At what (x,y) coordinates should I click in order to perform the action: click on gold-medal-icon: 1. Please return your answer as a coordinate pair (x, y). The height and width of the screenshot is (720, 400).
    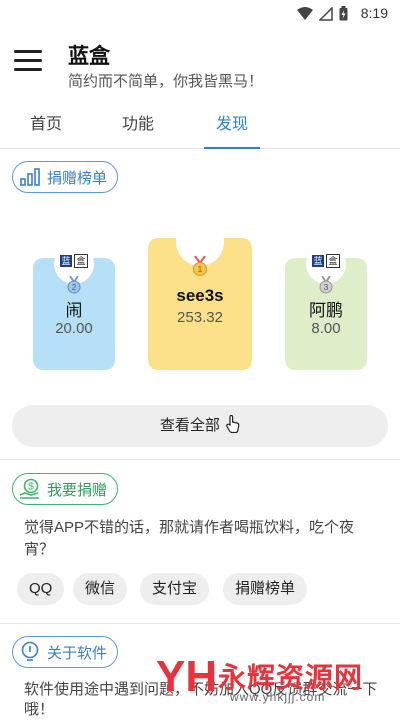
    Looking at the image, I should click on (200, 266).